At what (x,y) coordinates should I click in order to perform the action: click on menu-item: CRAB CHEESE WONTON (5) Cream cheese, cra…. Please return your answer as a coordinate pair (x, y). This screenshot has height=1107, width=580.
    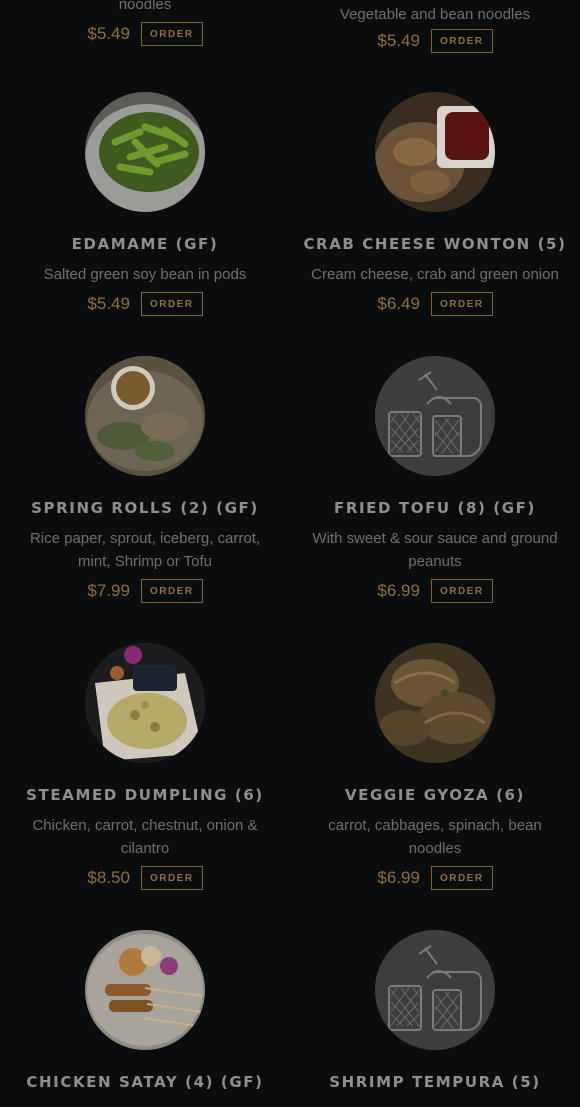
    Looking at the image, I should click on (435, 204).